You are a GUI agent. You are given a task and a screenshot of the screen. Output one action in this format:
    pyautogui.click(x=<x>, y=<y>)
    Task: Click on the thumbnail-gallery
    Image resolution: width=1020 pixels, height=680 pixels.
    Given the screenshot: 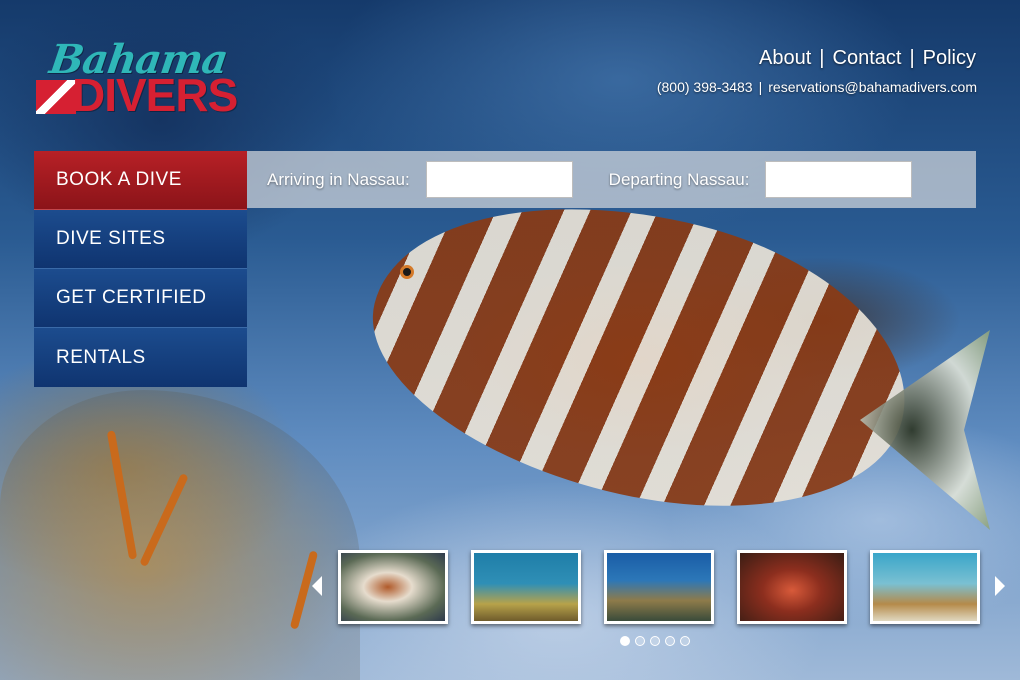 What is the action you would take?
    pyautogui.click(x=660, y=588)
    